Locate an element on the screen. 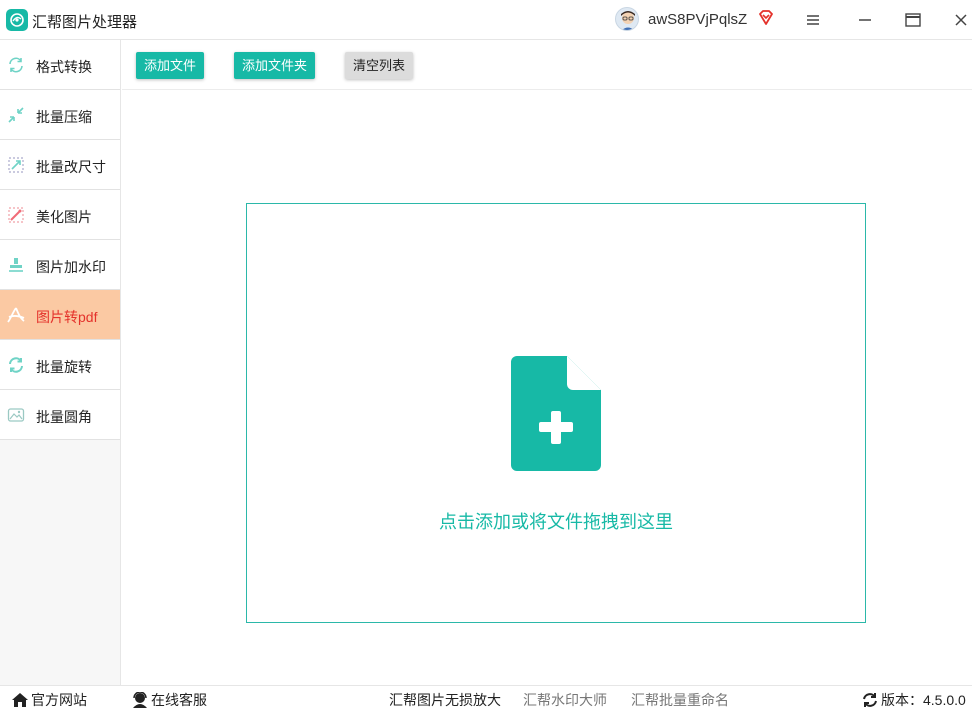  clear-list-button: 清空列表 is located at coordinates (379, 65).